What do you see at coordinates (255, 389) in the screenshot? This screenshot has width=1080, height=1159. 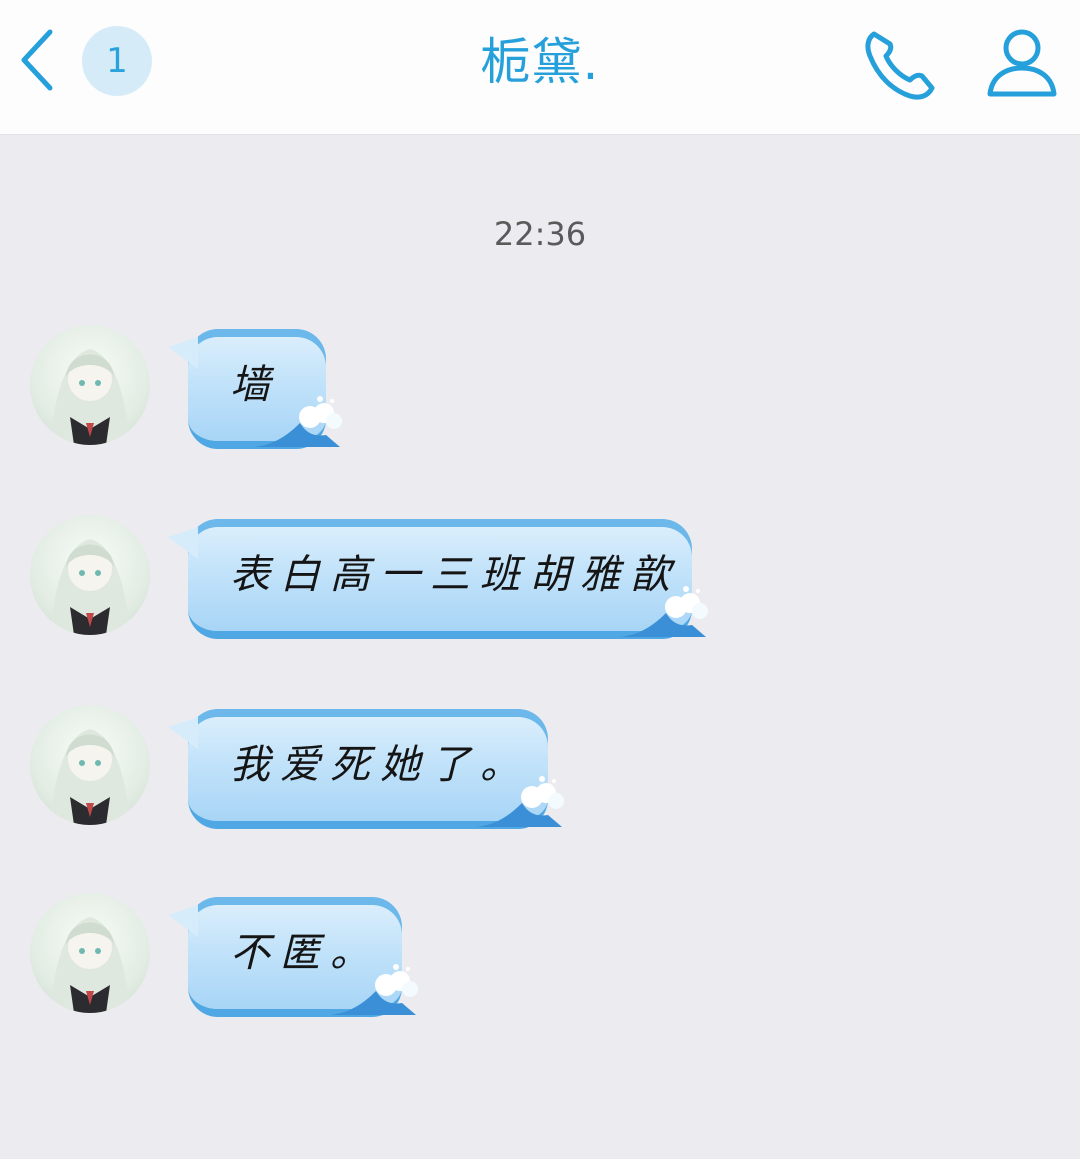 I see `message-bubble: 墙` at bounding box center [255, 389].